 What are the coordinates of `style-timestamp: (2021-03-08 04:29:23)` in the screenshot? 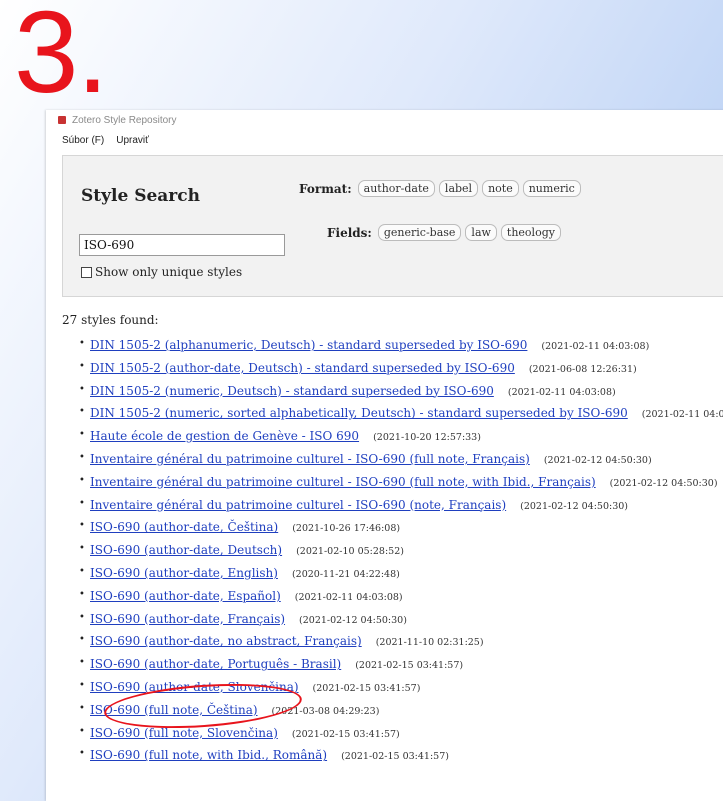 It's located at (325, 711).